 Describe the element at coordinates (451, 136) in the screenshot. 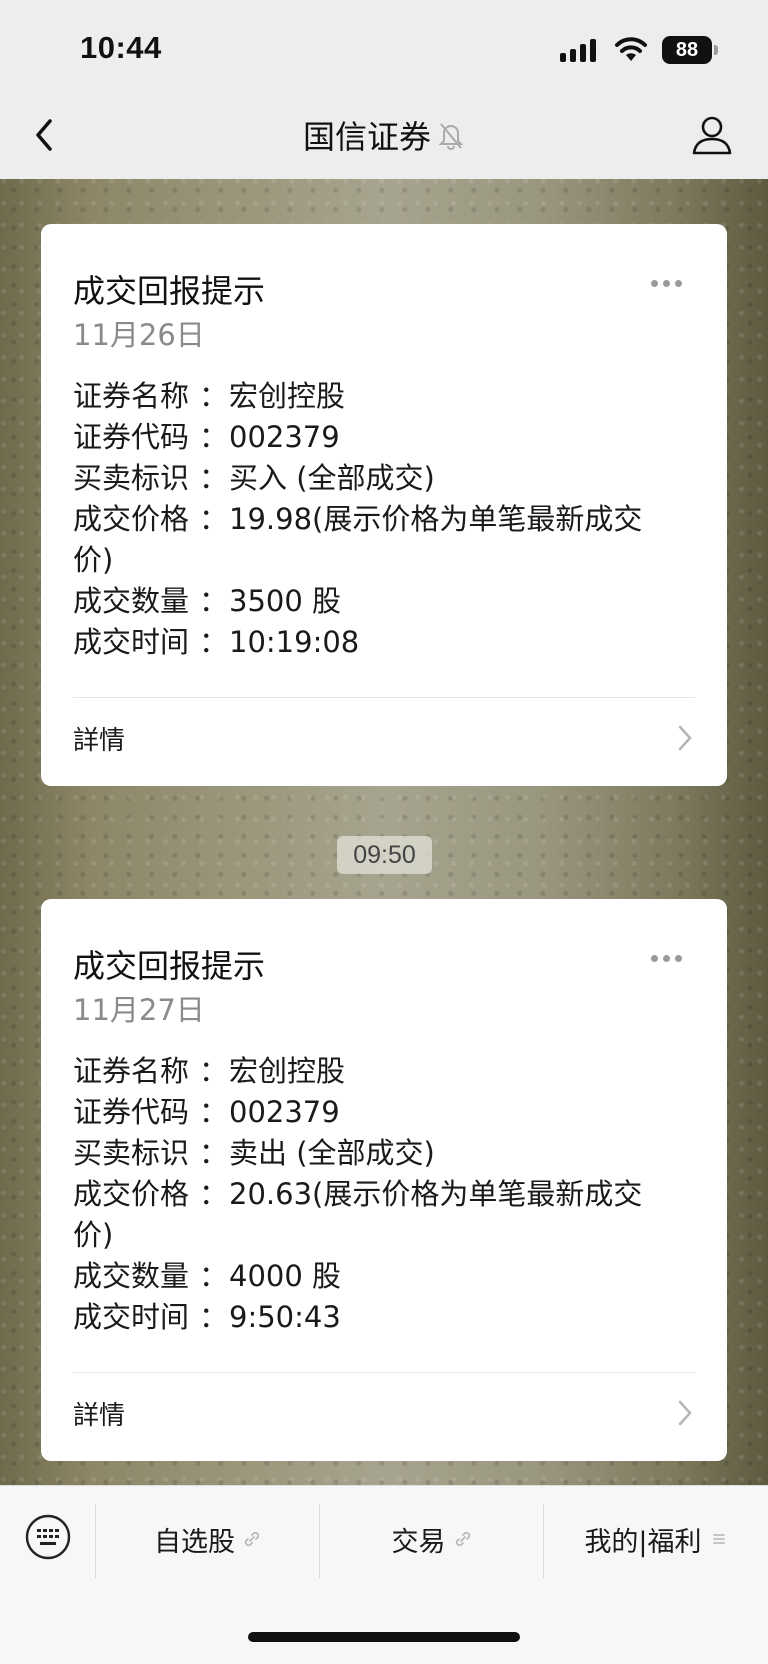

I see `muted-bell-icon` at that location.